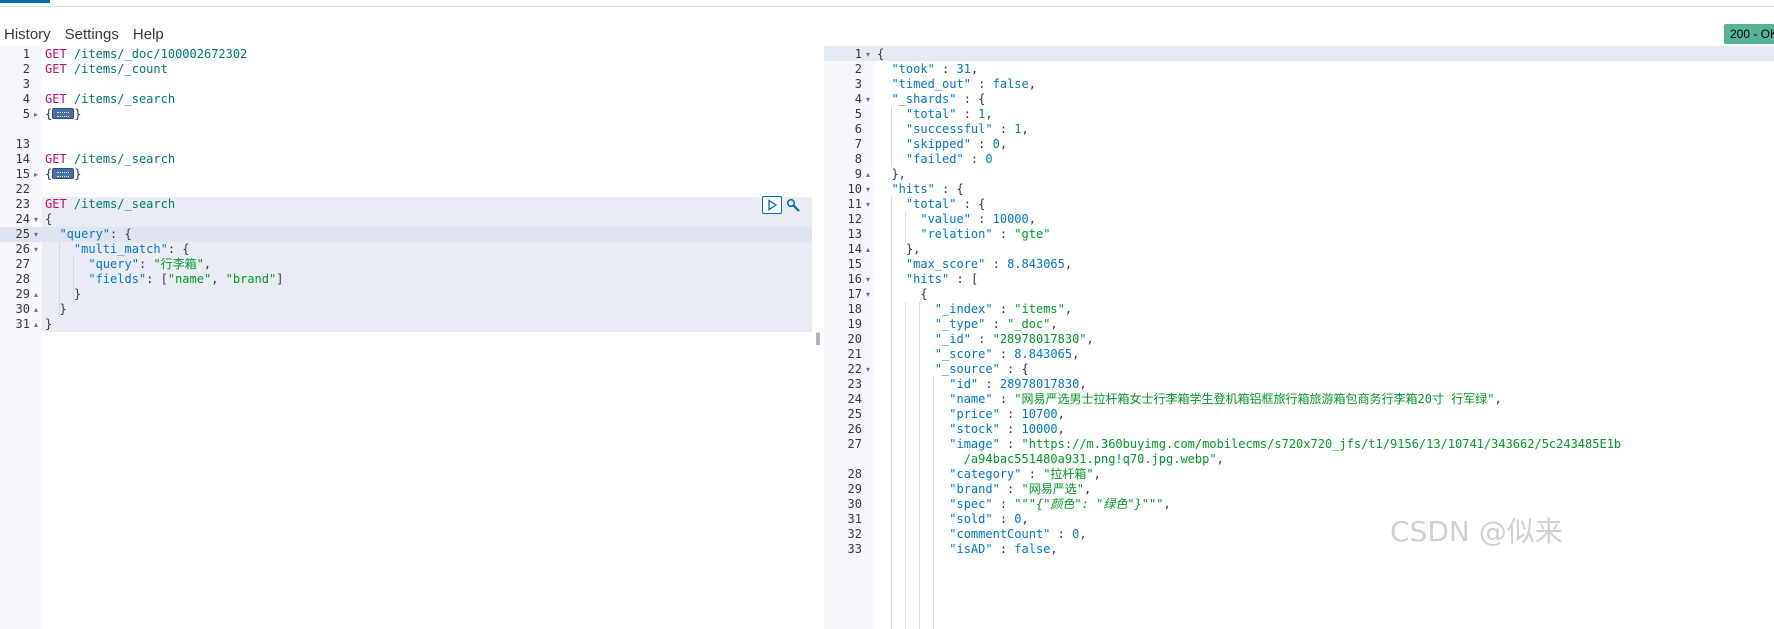  What do you see at coordinates (887, 6) in the screenshot?
I see `top-divider` at bounding box center [887, 6].